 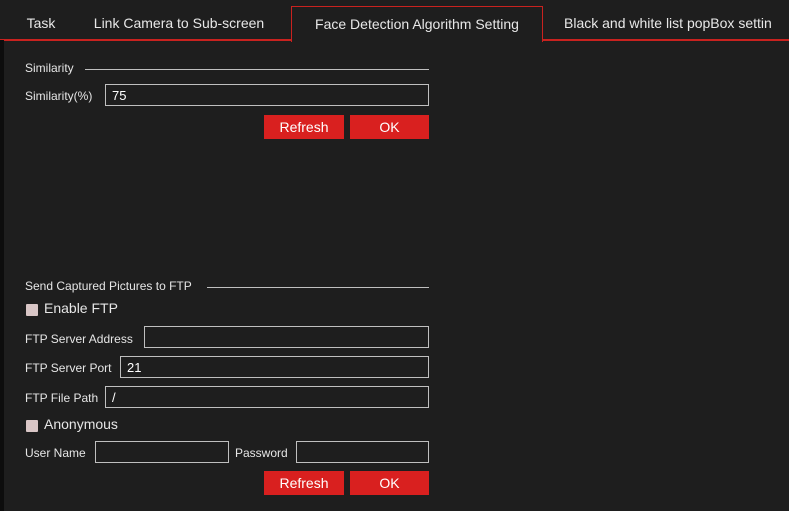 I want to click on enable-ftp-label: Enable FTP, so click(x=81, y=308).